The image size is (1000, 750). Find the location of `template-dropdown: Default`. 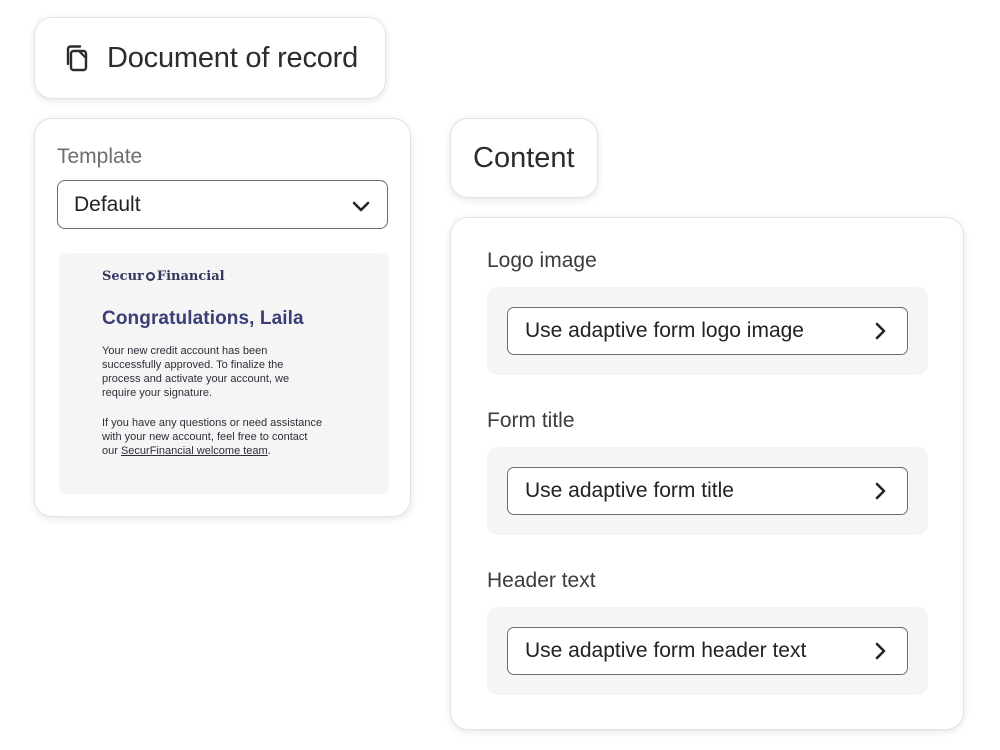

template-dropdown: Default is located at coordinates (222, 204).